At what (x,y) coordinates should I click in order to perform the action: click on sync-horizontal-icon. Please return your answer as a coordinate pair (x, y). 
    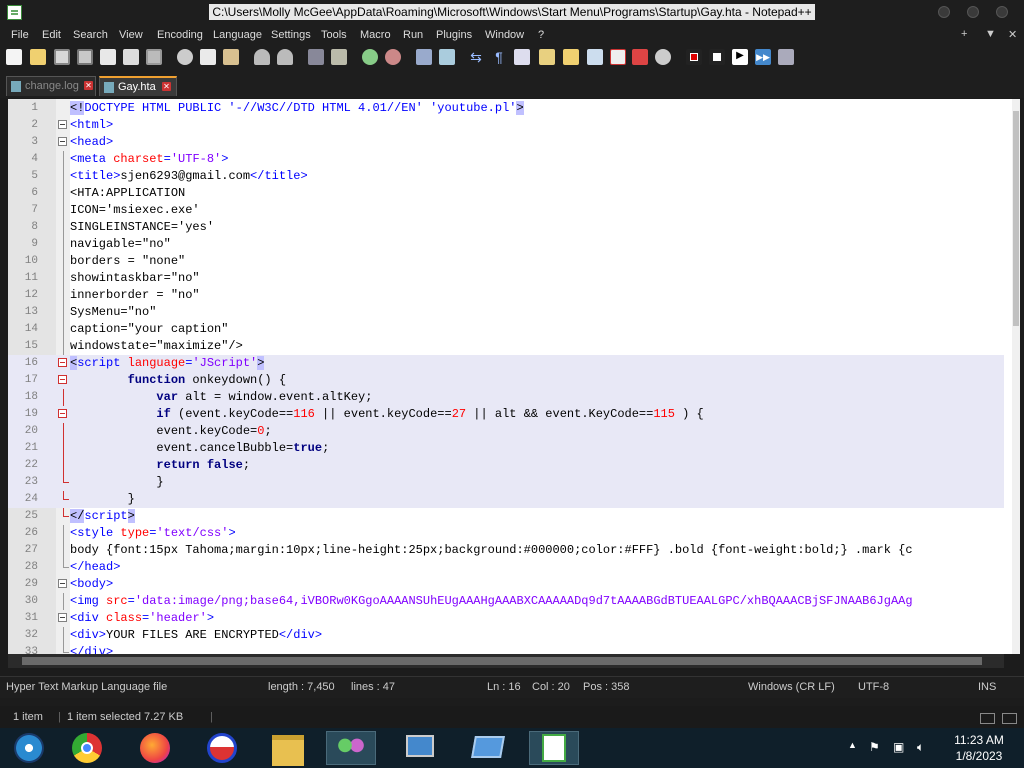
    Looking at the image, I should click on (447, 57).